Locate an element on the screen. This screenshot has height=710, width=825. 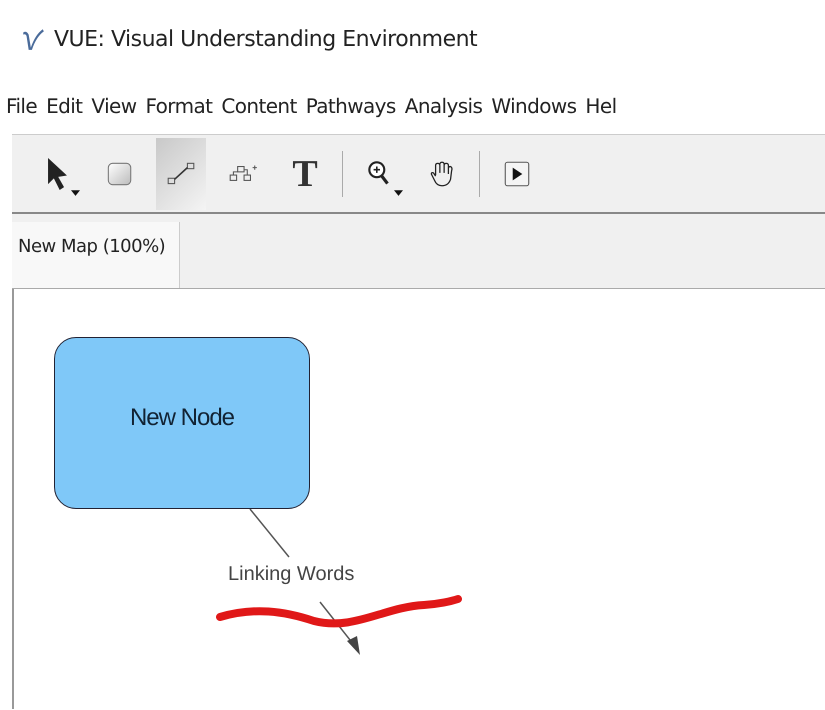
window-title: VUE: Visual Understanding Environment is located at coordinates (266, 39).